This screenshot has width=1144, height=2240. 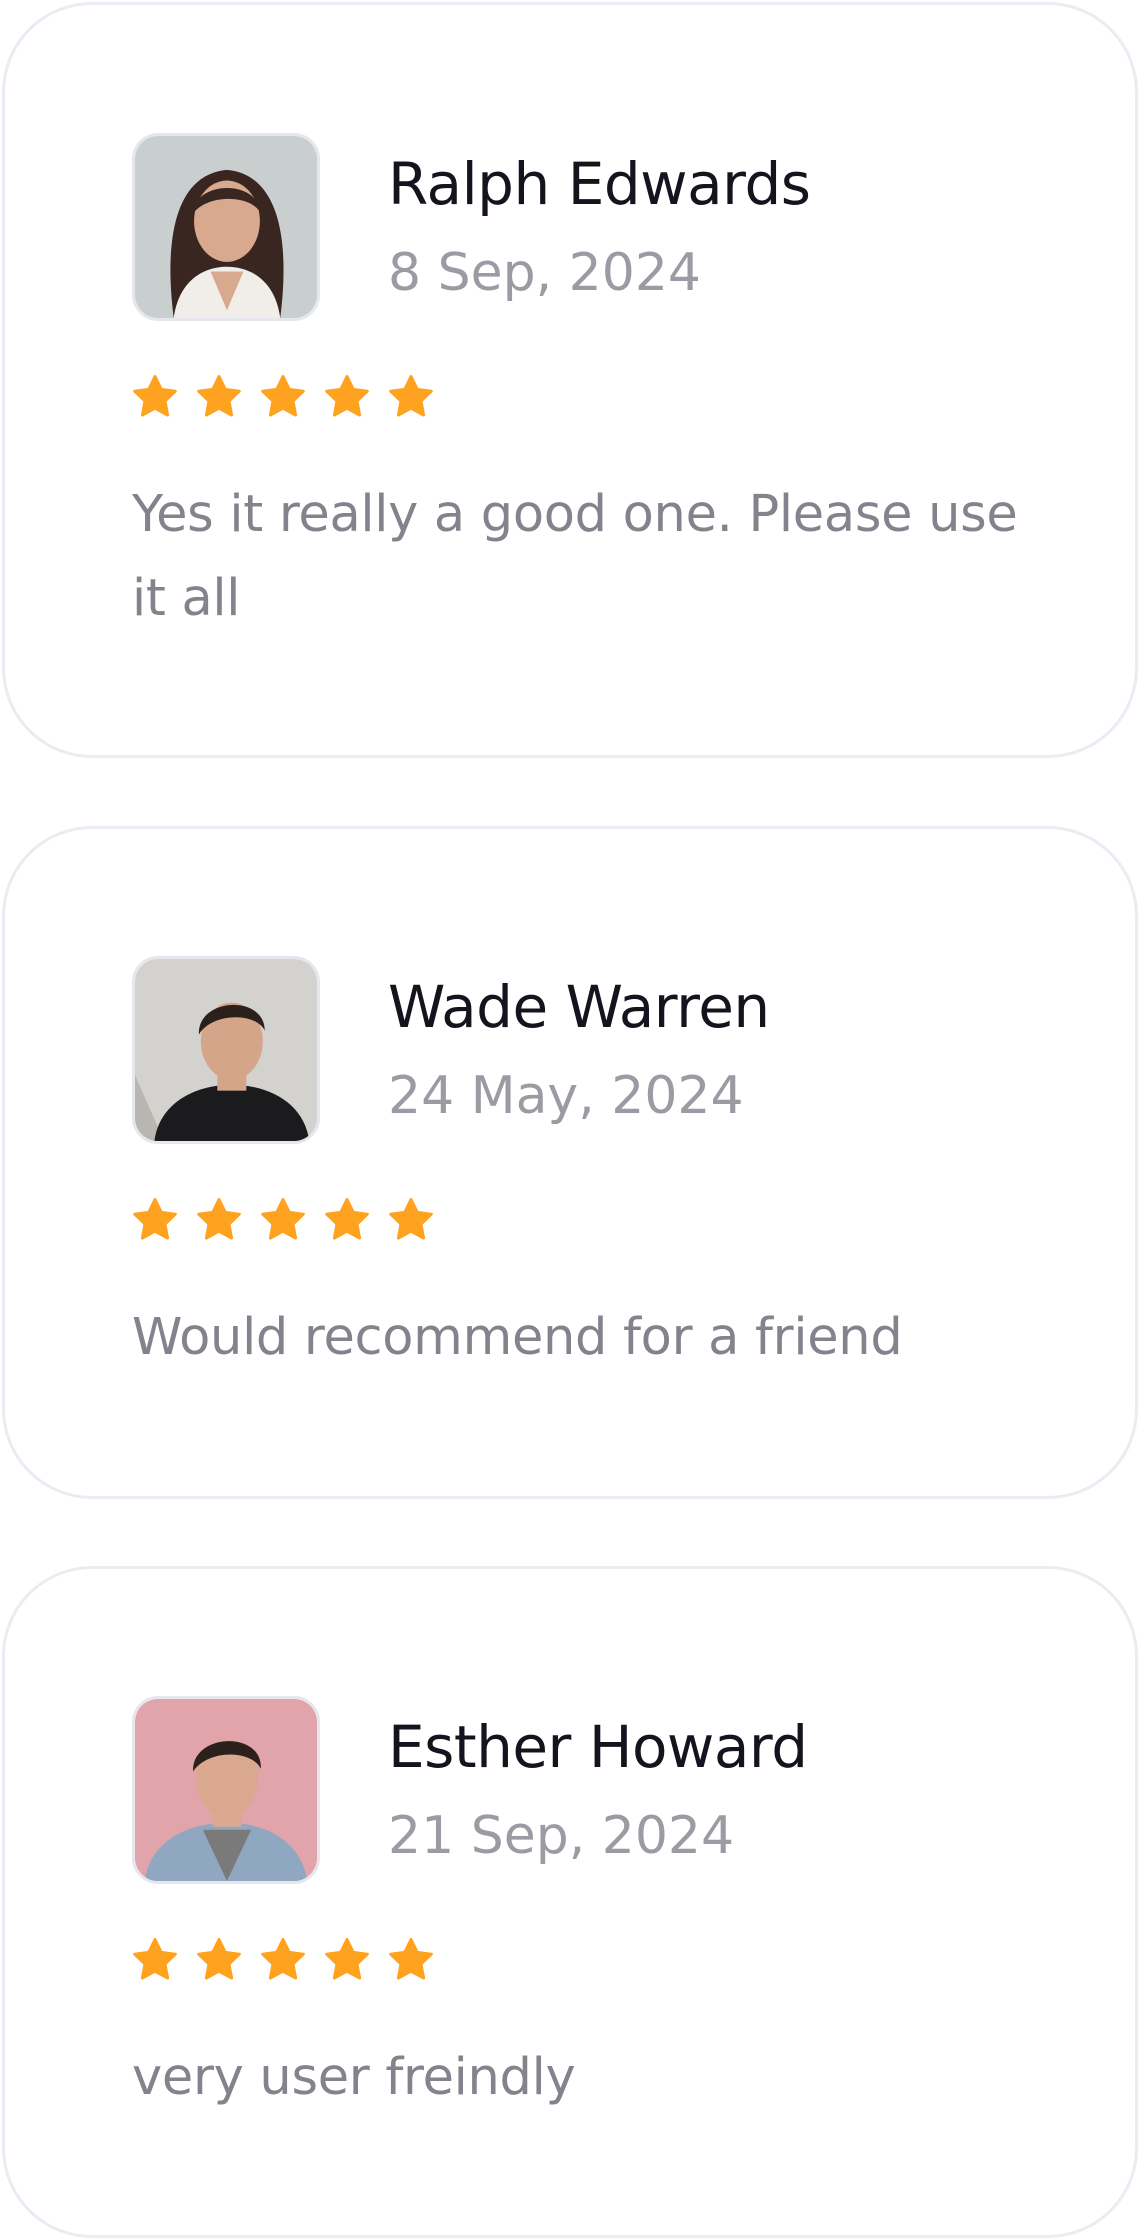 I want to click on reviewer-name: Wade Warren, so click(x=579, y=1007).